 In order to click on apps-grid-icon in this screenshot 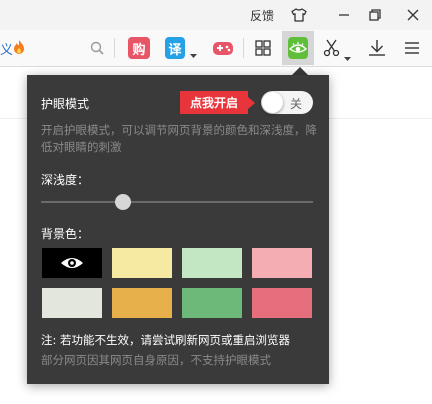, I will do `click(263, 48)`.